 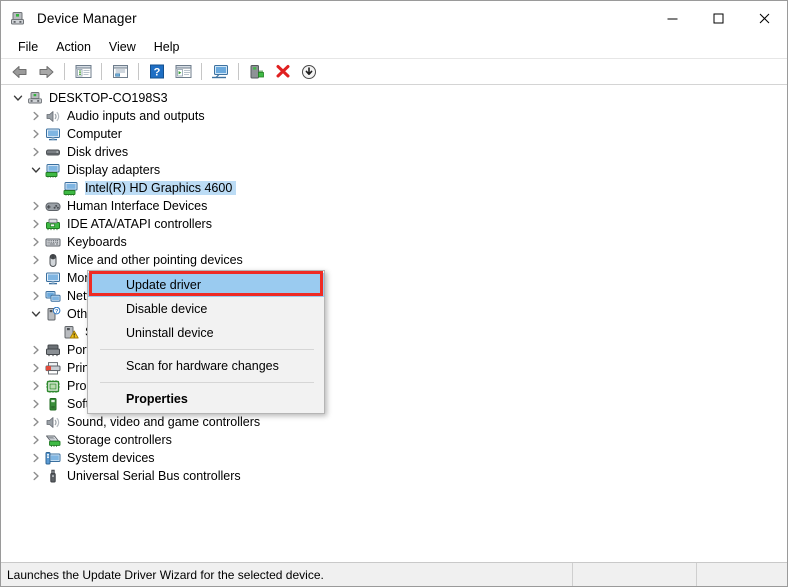 I want to click on context-menu-item-disable-device: Disable device, so click(x=206, y=309).